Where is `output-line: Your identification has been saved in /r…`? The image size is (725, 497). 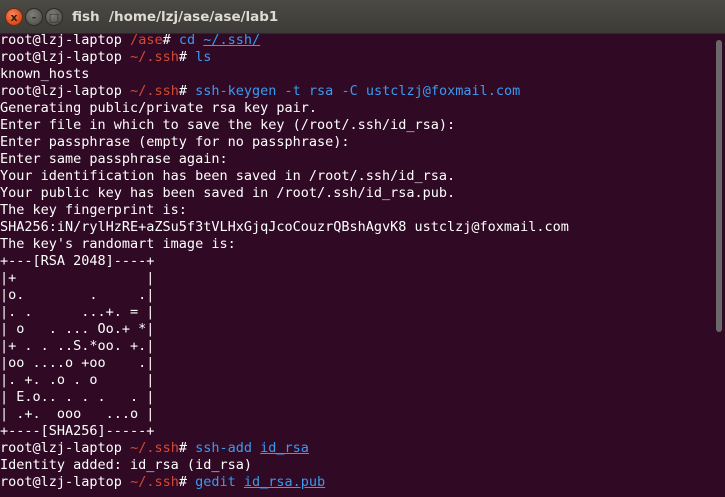 output-line: Your identification has been saved in /r… is located at coordinates (228, 176).